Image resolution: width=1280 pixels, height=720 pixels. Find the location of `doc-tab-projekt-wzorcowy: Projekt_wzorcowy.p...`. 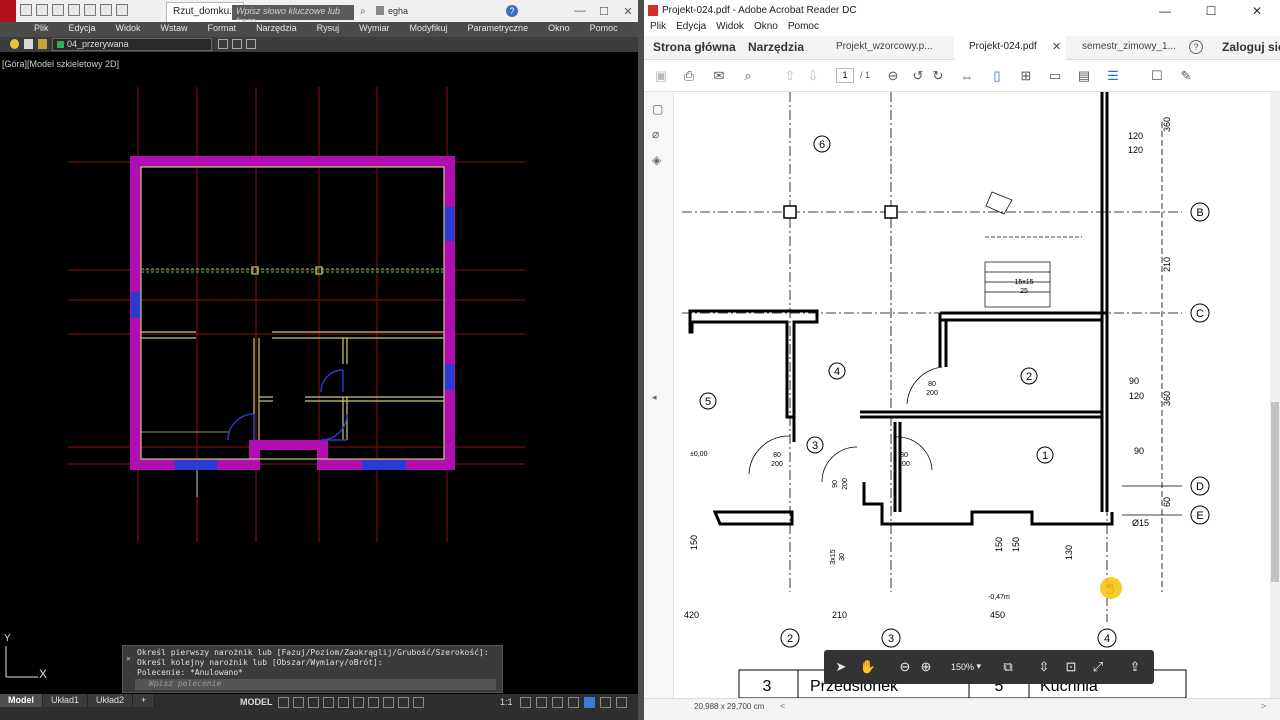

doc-tab-projekt-wzorcowy: Projekt_wzorcowy.p... is located at coordinates (884, 46).